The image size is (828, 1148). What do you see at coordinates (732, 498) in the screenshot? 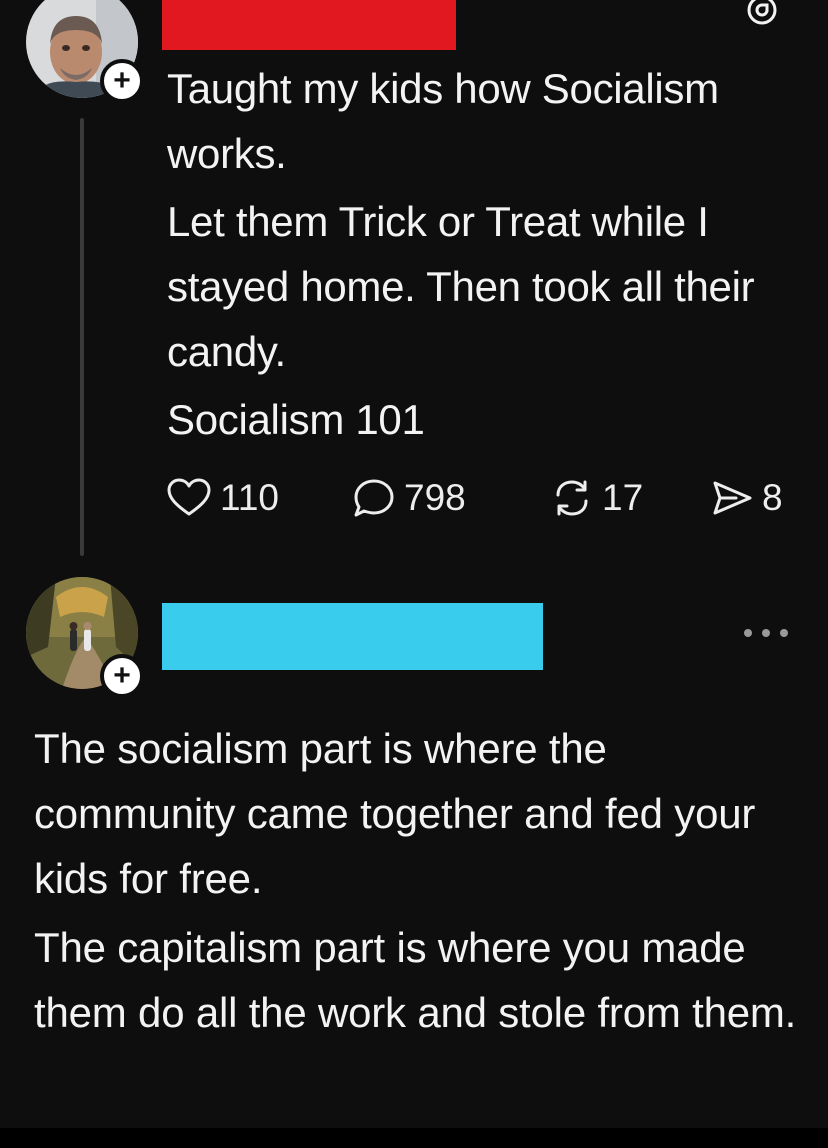
I see `send-icon` at bounding box center [732, 498].